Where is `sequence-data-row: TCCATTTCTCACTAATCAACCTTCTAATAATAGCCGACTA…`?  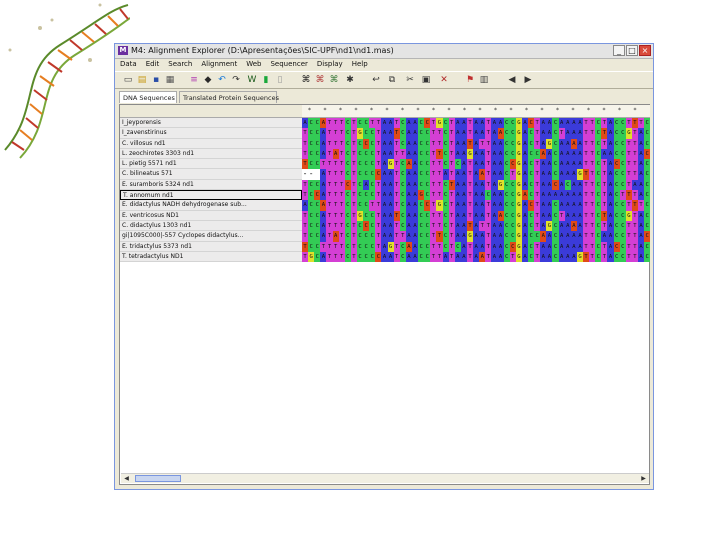
sequence-data-row: TCCATTTCTCACTAATCAACCTTCTAATAATAGCCGACTA… is located at coordinates (476, 185).